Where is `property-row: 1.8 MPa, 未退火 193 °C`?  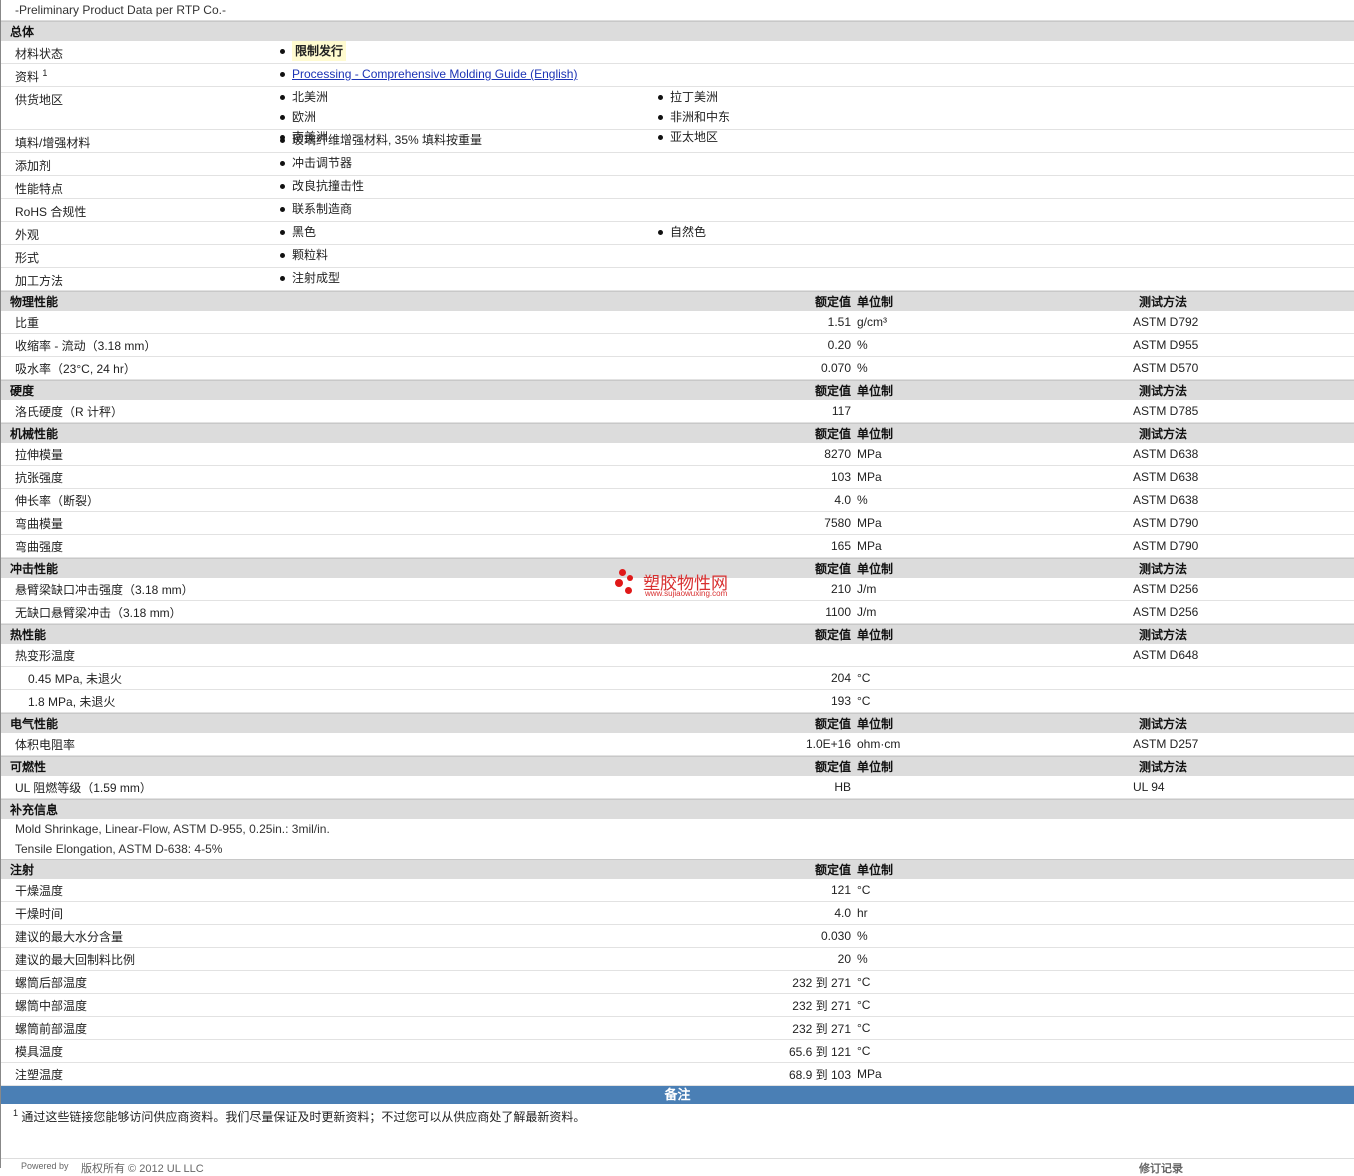 property-row: 1.8 MPa, 未退火 193 °C is located at coordinates (677, 701).